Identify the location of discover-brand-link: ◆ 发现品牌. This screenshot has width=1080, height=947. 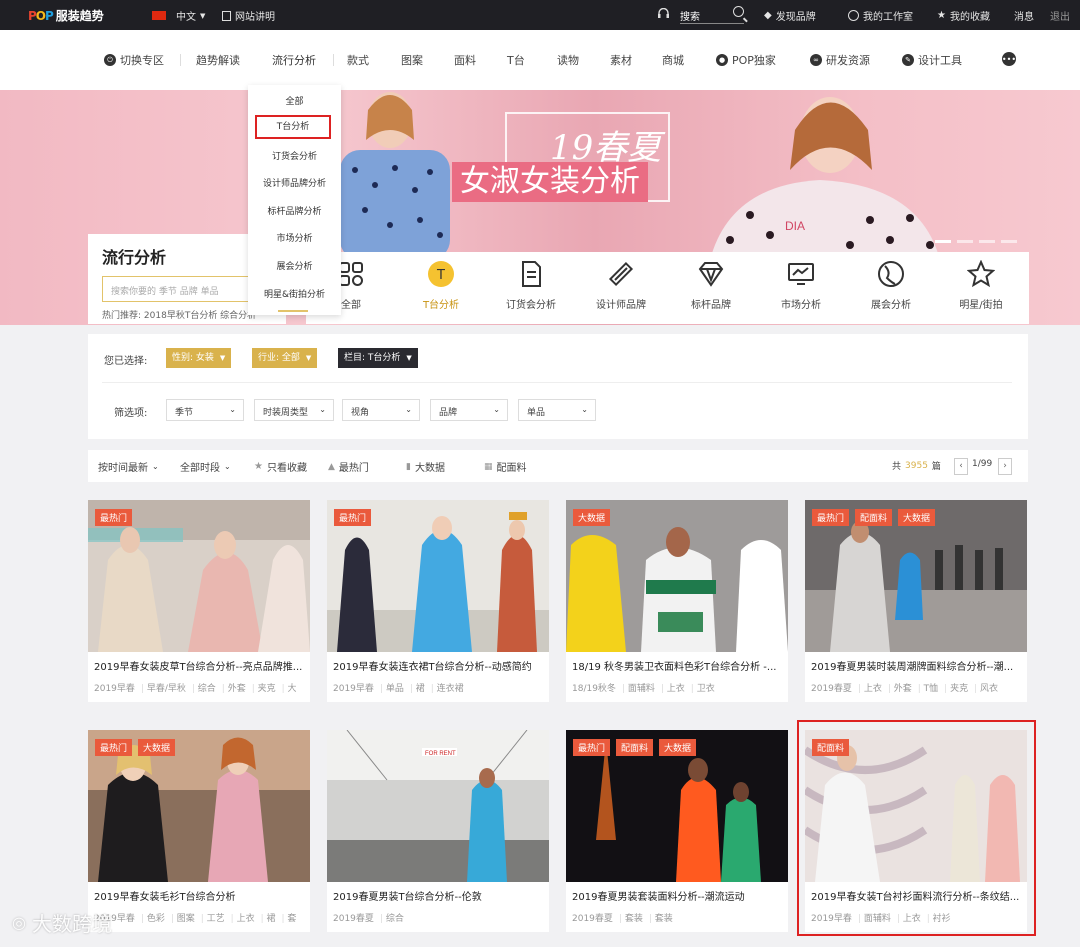
(790, 15).